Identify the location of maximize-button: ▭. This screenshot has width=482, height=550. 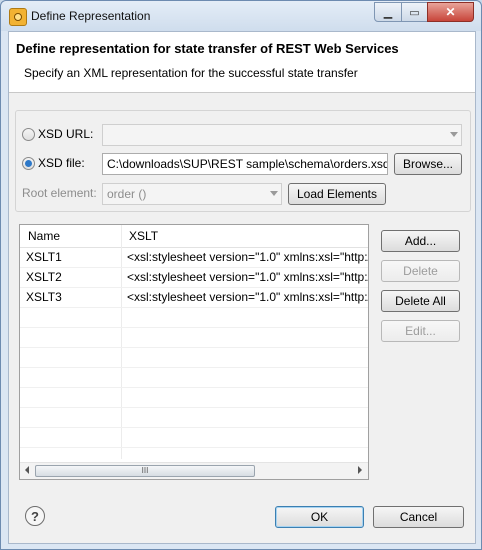
(414, 12).